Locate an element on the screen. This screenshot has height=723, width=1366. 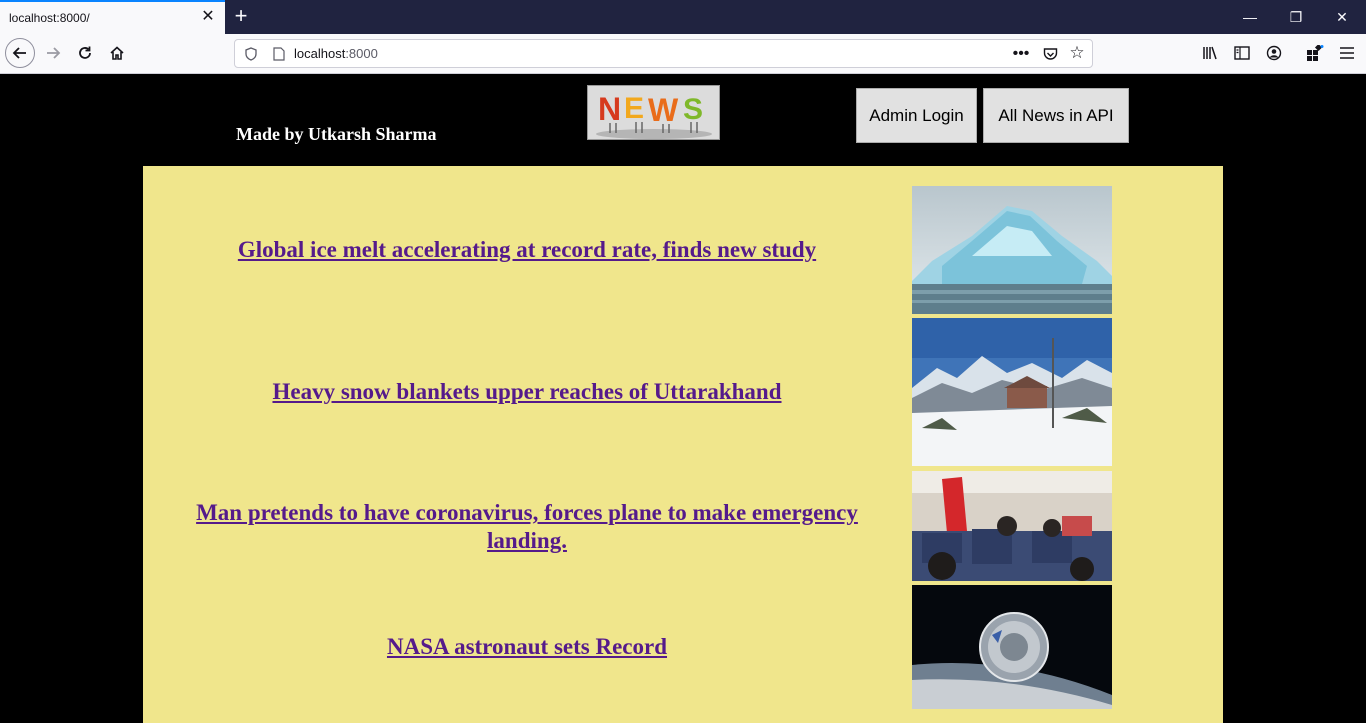
page-icon is located at coordinates (279, 54).